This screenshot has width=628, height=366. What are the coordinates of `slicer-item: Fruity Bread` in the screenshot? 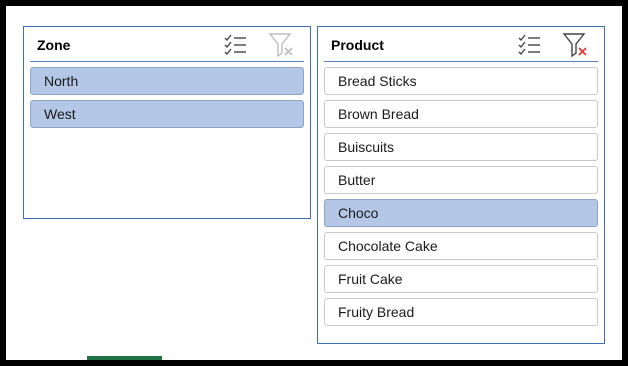 It's located at (461, 312).